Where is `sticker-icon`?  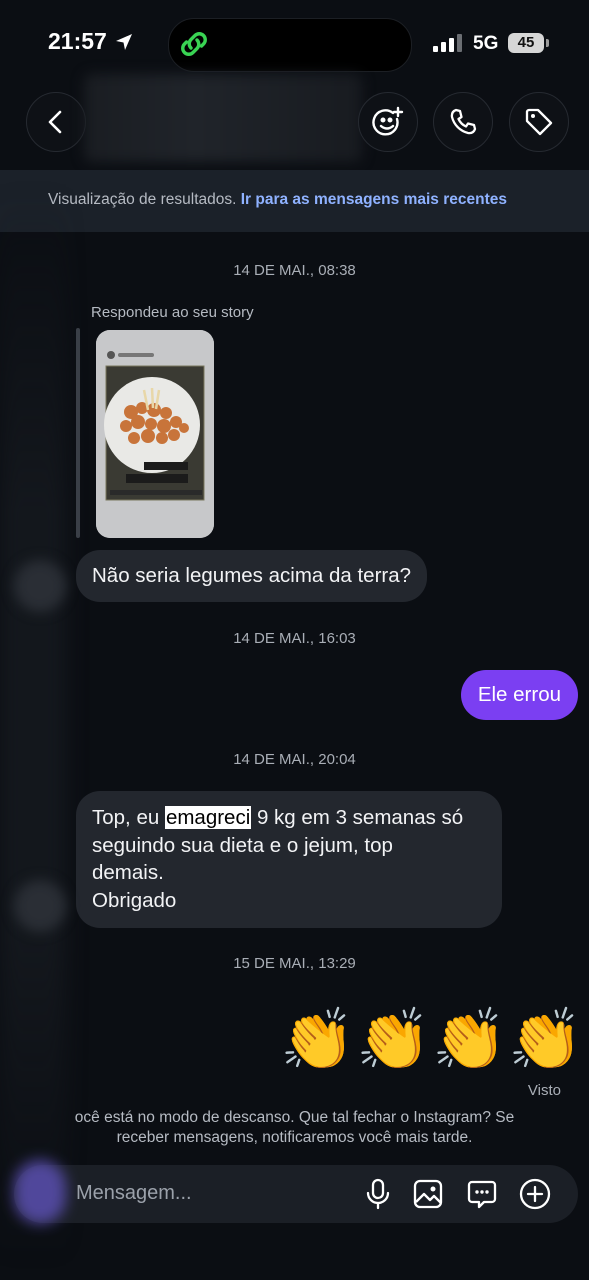
sticker-icon is located at coordinates (482, 1194).